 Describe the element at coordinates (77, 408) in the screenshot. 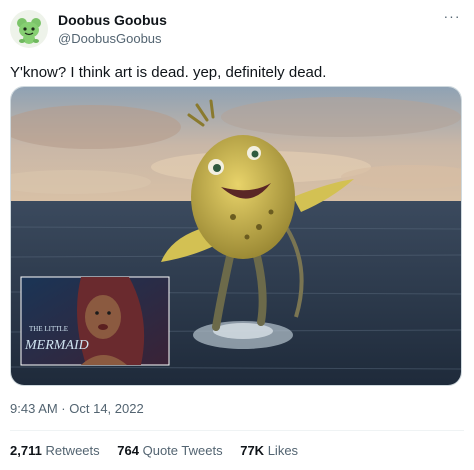

I see `tweet-timestamp: 9:43 AM · Oct 14, 2022` at that location.